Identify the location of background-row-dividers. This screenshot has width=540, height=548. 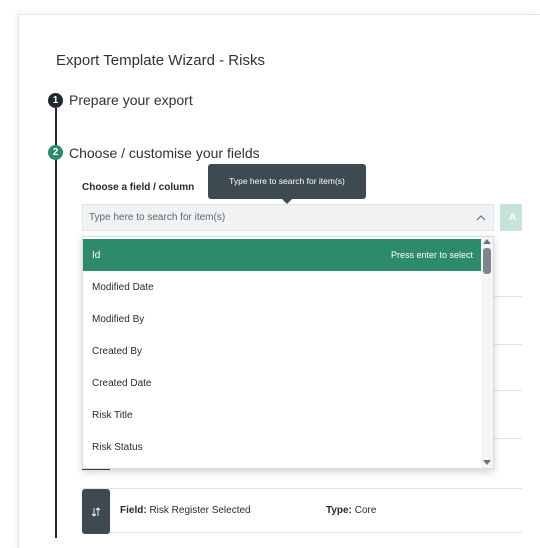
(508, 355).